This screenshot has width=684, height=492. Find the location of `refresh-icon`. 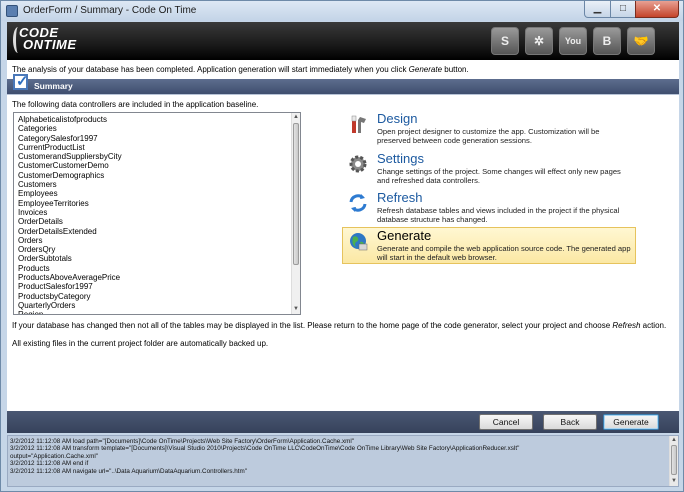

refresh-icon is located at coordinates (358, 203).